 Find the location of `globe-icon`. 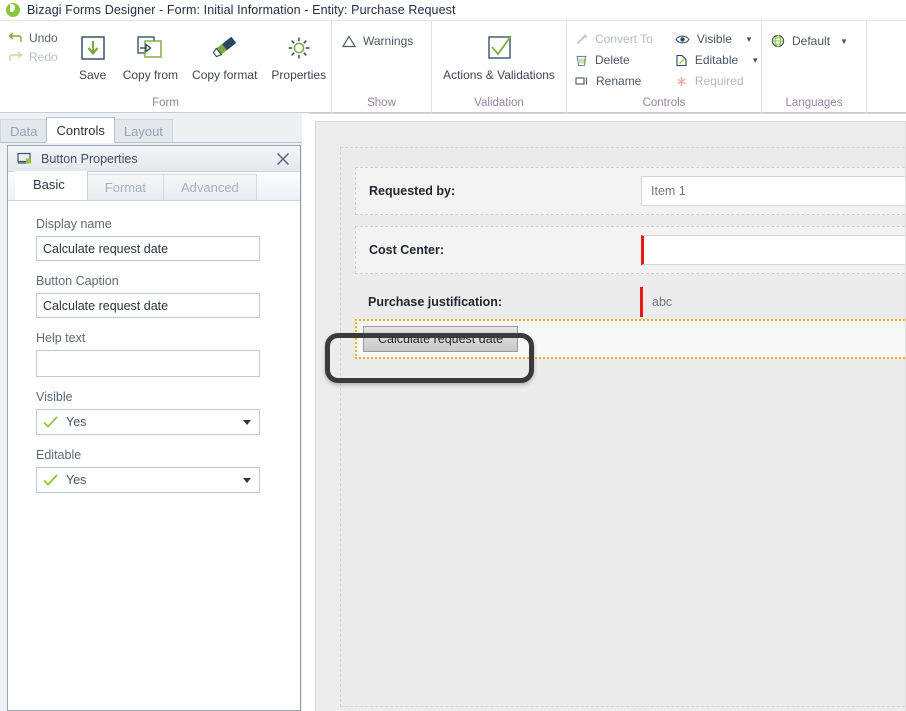

globe-icon is located at coordinates (778, 41).